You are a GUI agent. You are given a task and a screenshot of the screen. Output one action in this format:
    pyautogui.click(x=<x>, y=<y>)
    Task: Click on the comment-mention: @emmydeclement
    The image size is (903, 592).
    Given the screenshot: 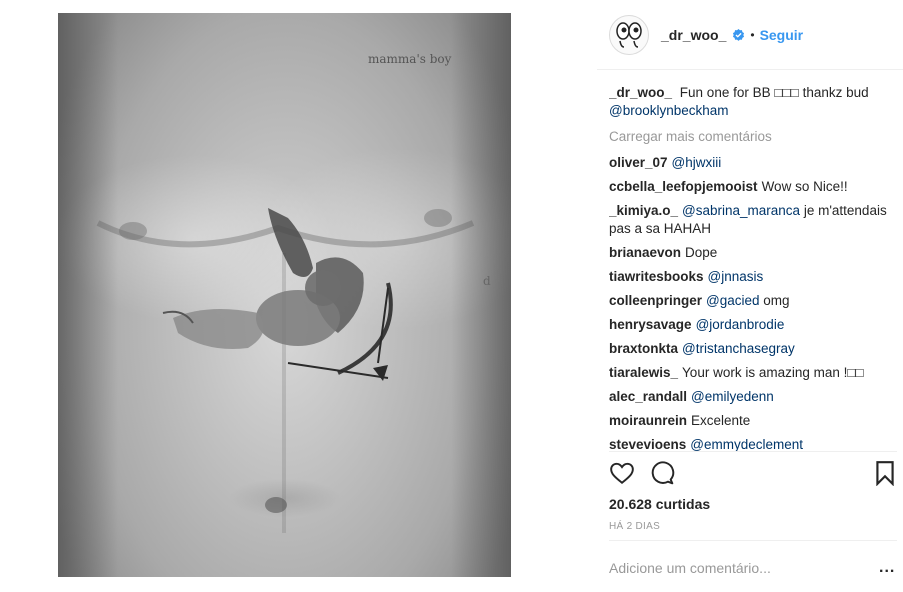 What is the action you would take?
    pyautogui.click(x=746, y=444)
    